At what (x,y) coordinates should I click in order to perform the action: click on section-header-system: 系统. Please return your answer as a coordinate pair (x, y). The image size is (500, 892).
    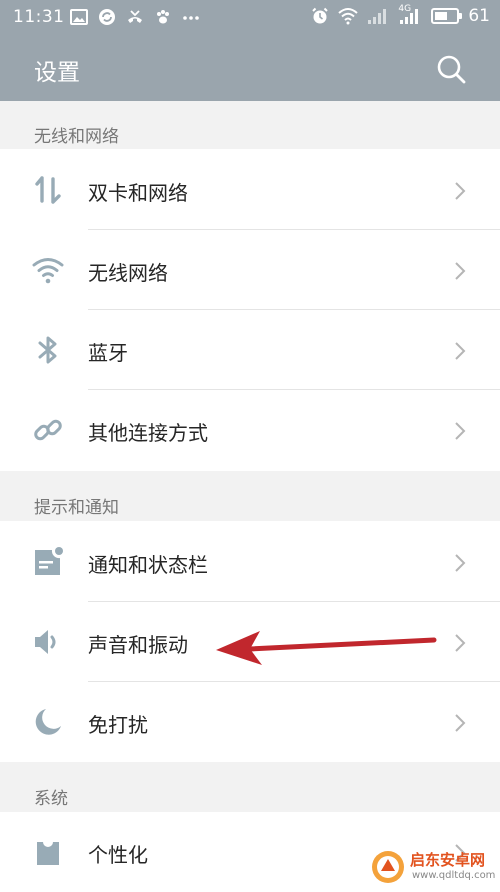
    Looking at the image, I should click on (250, 787).